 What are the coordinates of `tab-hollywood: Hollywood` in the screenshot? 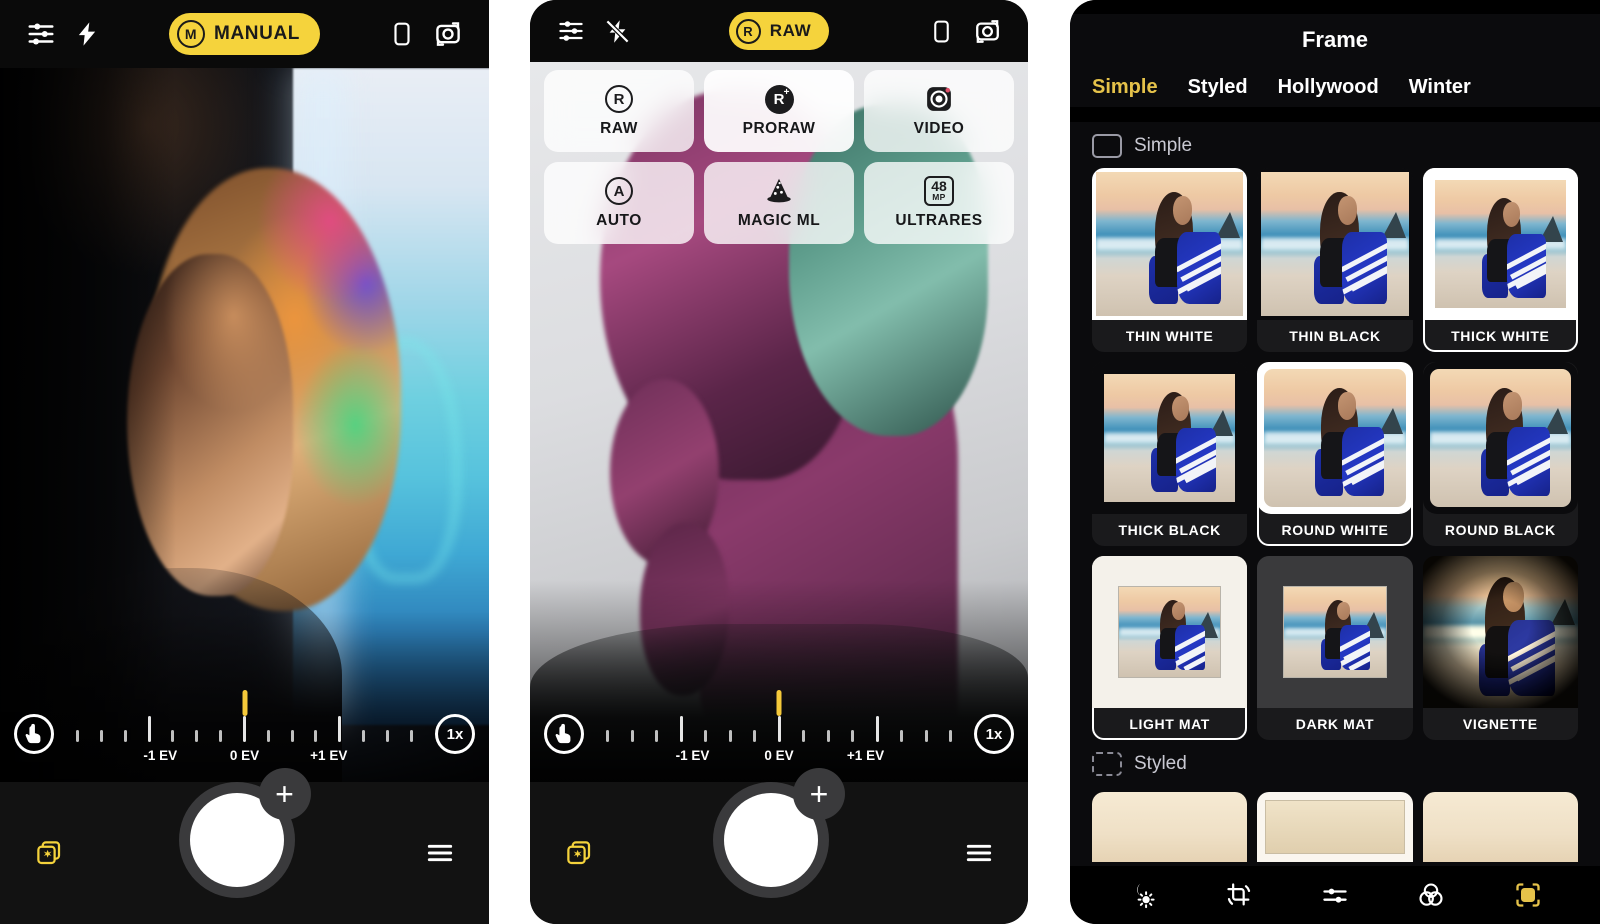 It's located at (1328, 87).